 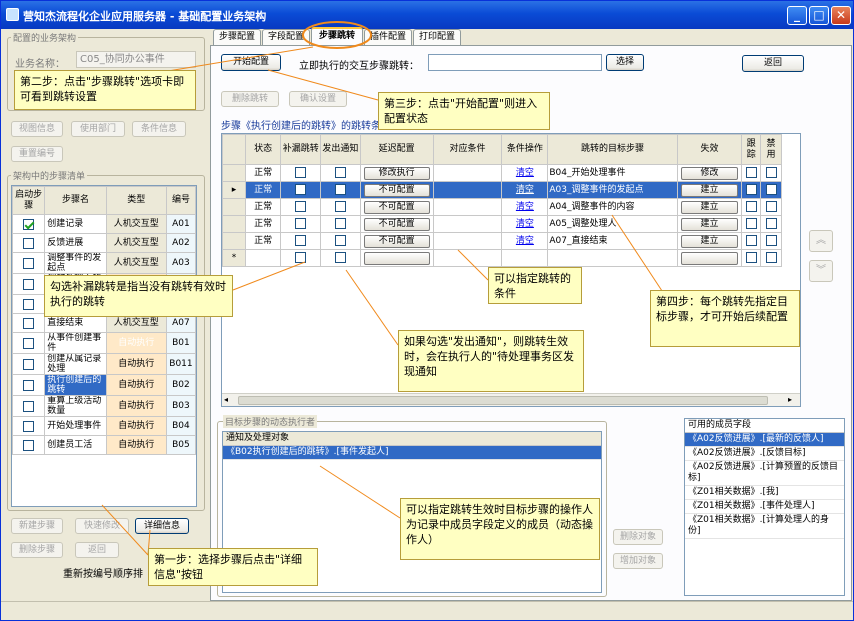 What do you see at coordinates (37, 129) in the screenshot?
I see `view-info-button: 视图信息` at bounding box center [37, 129].